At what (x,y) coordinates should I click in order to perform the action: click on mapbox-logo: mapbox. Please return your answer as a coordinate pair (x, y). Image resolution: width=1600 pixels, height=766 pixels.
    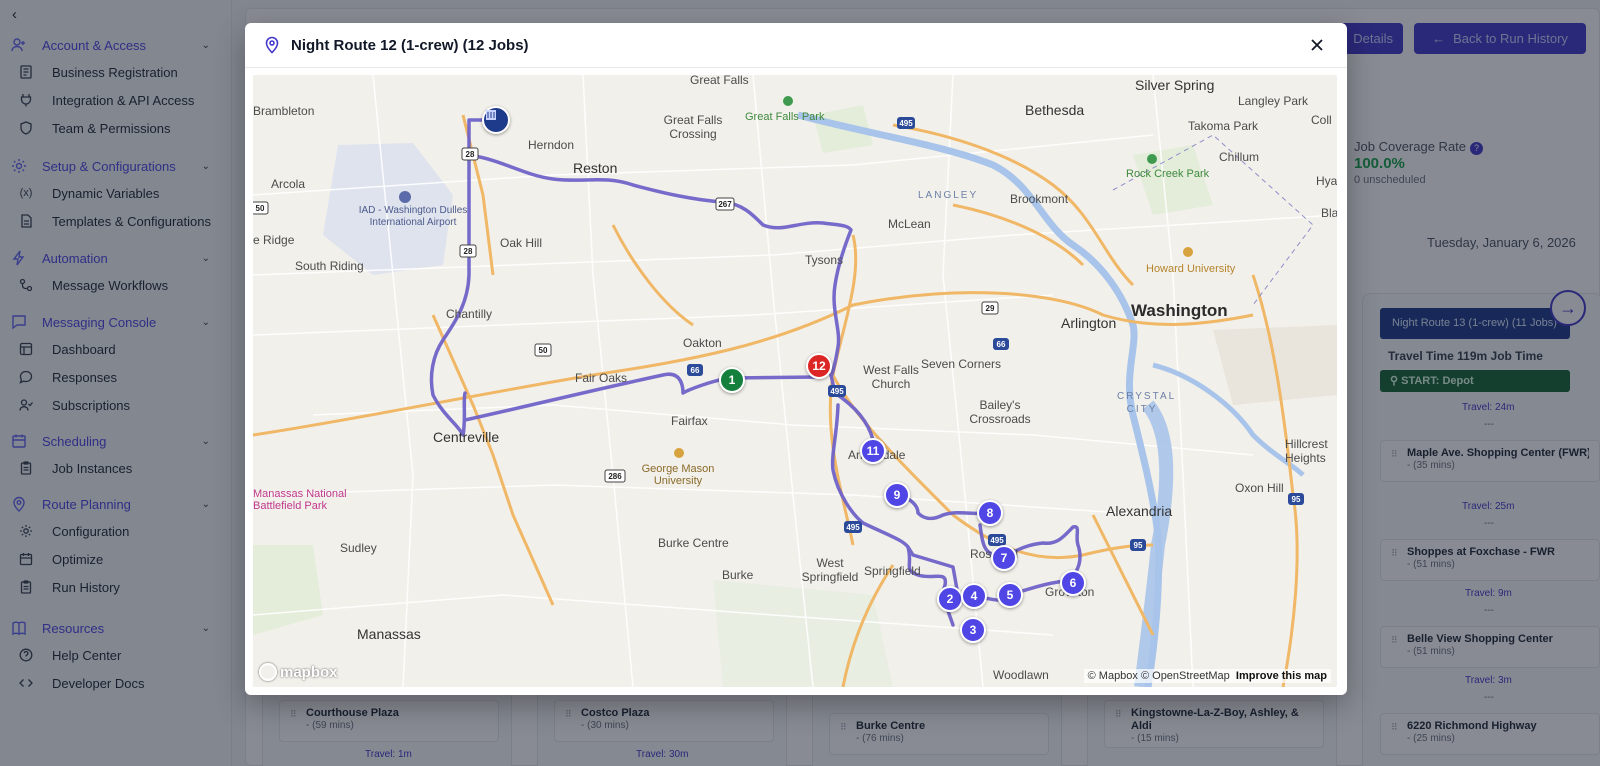
    Looking at the image, I should click on (298, 672).